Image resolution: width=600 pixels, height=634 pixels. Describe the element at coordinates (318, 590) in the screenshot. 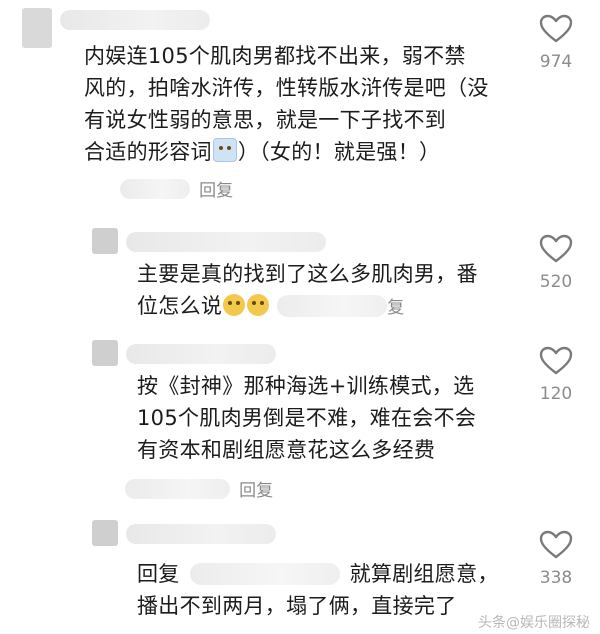

I see `comment-text: 回复 就算剧组愿意， 播出不到两月，塌了俩，直接完了` at that location.